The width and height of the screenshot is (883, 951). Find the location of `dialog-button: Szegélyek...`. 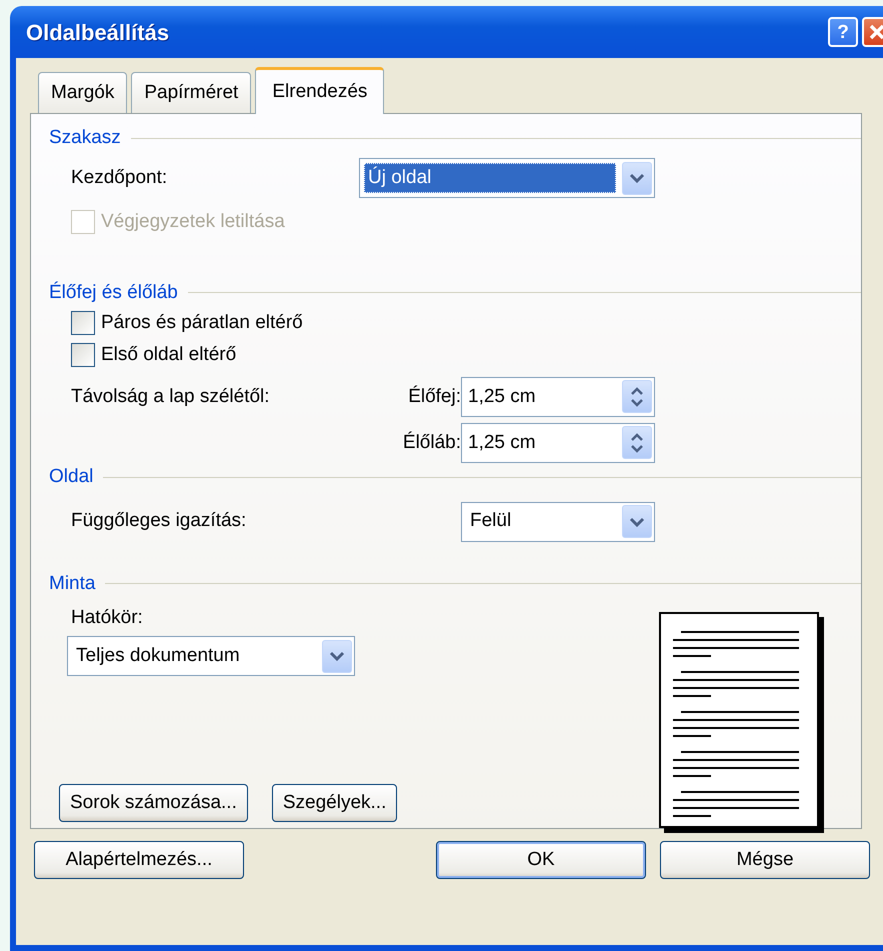

dialog-button: Szegélyek... is located at coordinates (335, 803).